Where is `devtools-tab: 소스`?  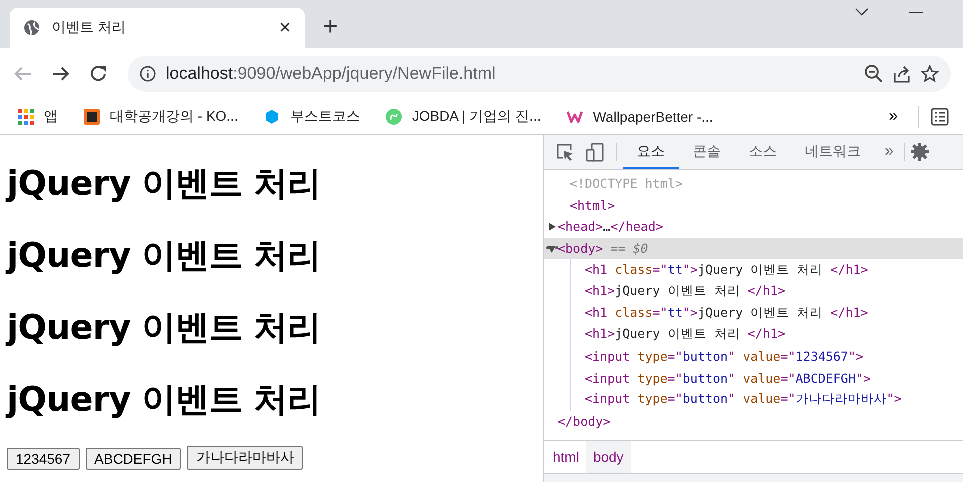
devtools-tab: 소스 is located at coordinates (763, 152).